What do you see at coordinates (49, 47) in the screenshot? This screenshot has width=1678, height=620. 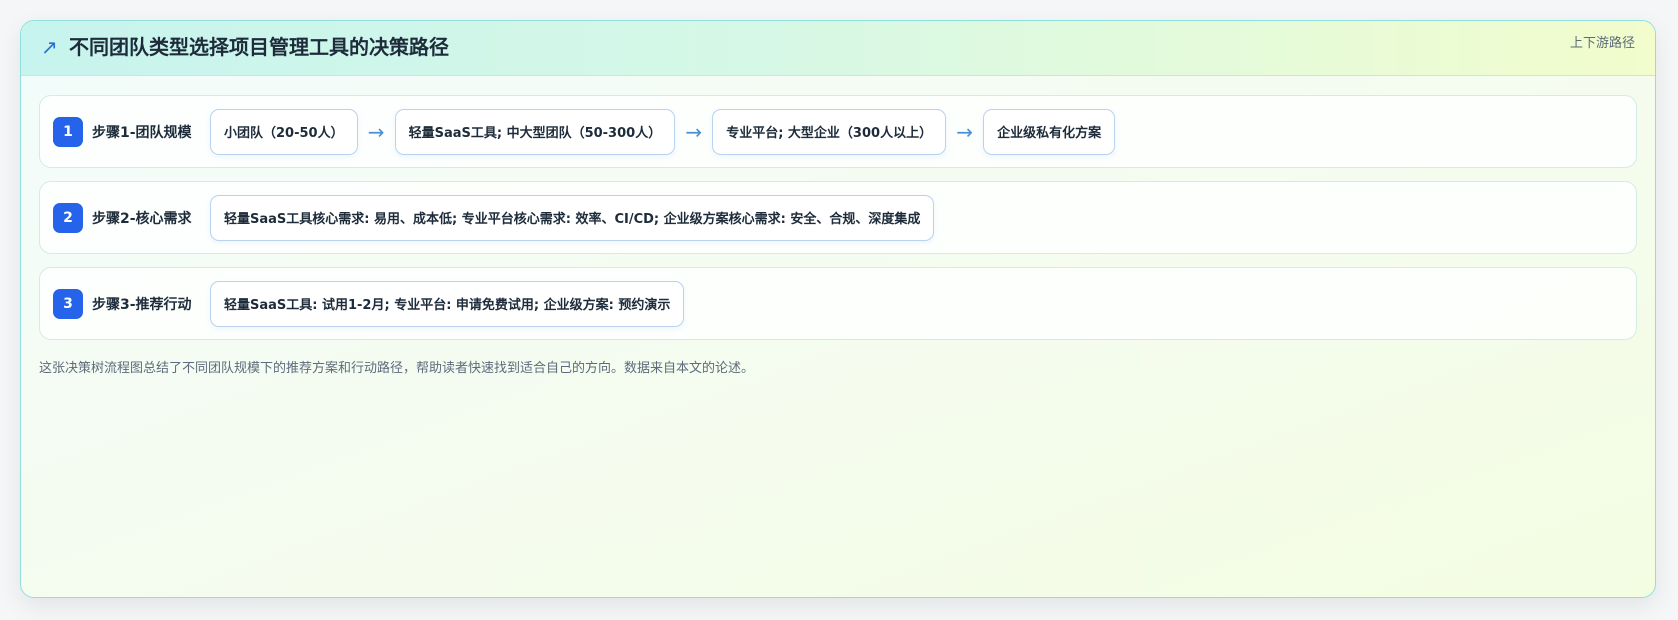 I see `trend-arrow-icon: ↗` at bounding box center [49, 47].